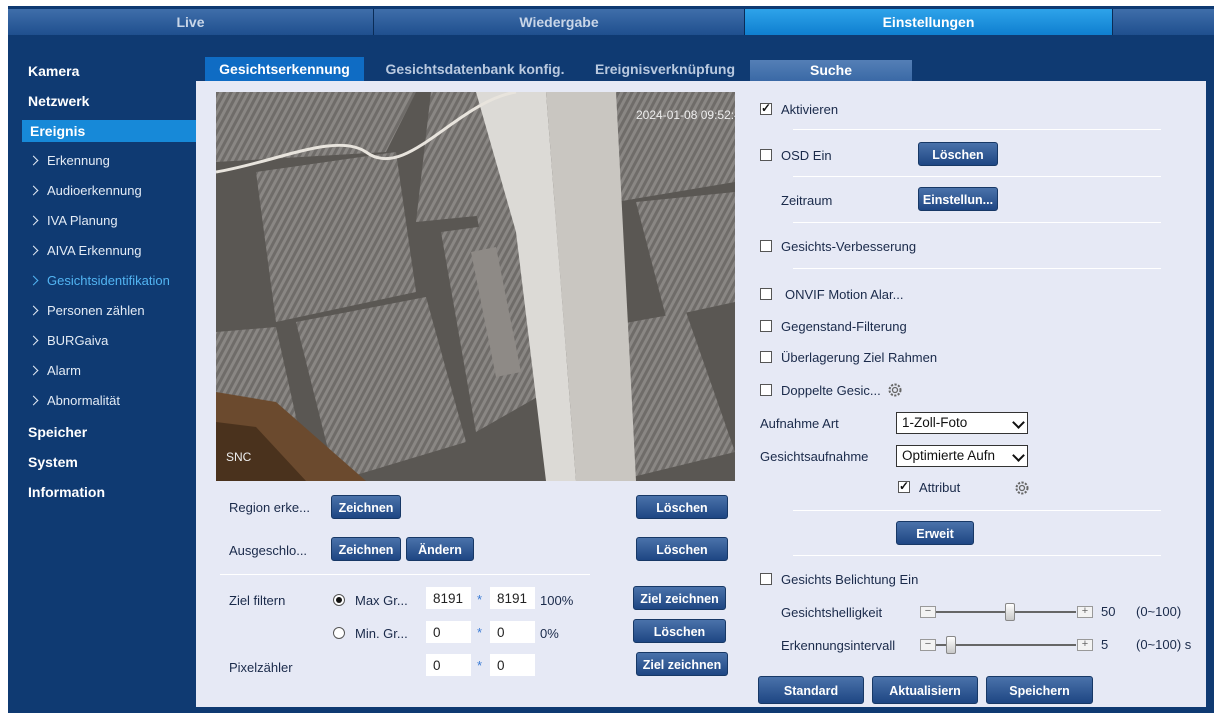 Image resolution: width=1214 pixels, height=713 pixels. What do you see at coordinates (284, 69) in the screenshot?
I see `subtab-face-detection: Gesichtserkennung` at bounding box center [284, 69].